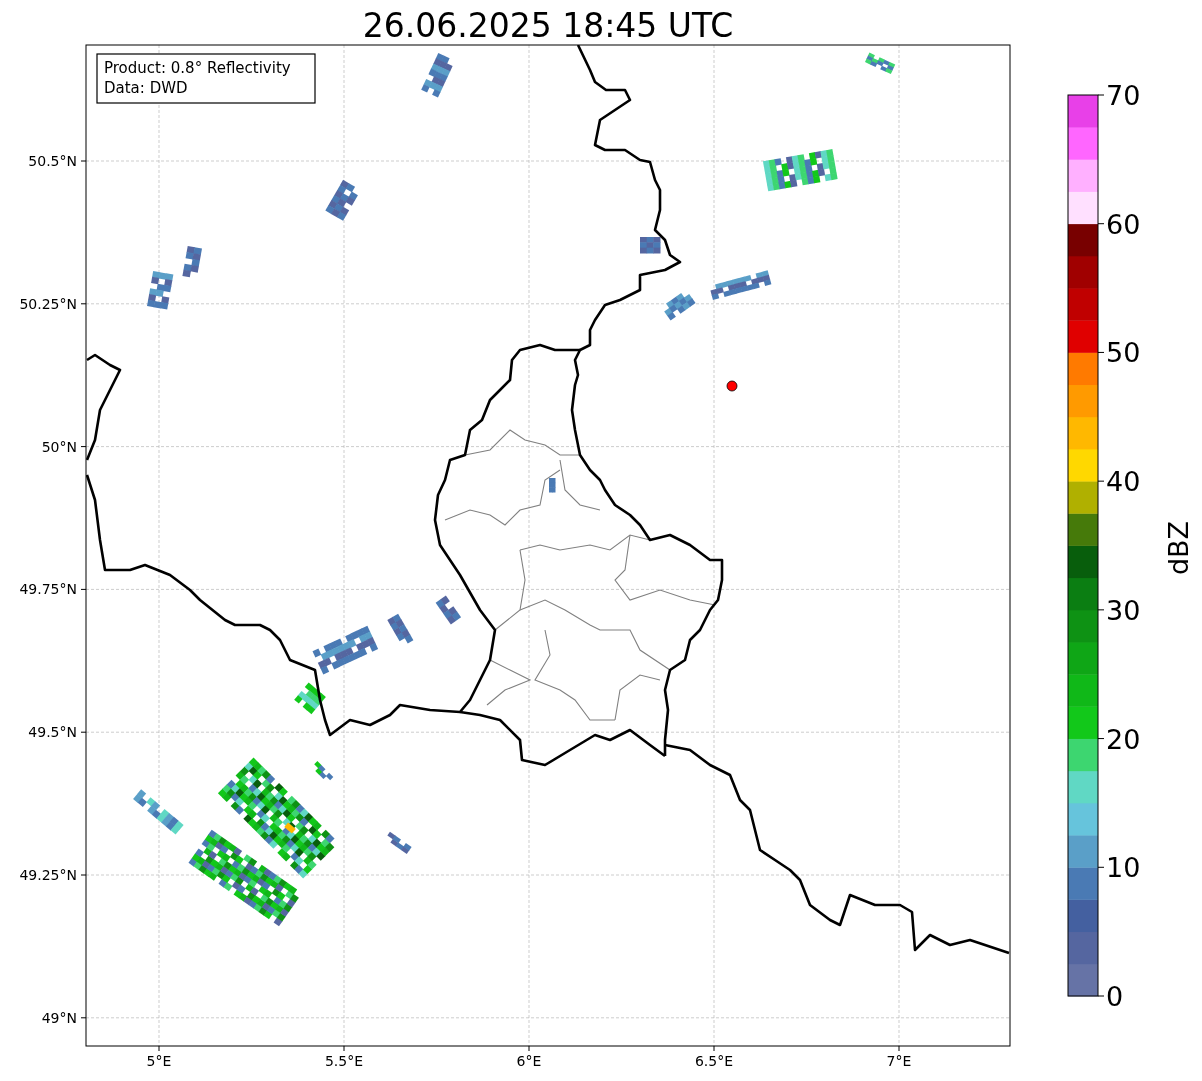 The width and height of the screenshot is (1202, 1081). I want to click on colorbar-tick-label: 20, so click(1123, 739).